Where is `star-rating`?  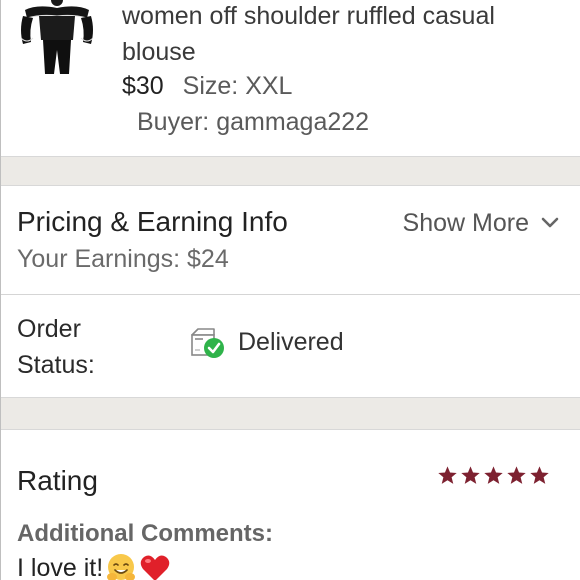
star-rating is located at coordinates (493, 475).